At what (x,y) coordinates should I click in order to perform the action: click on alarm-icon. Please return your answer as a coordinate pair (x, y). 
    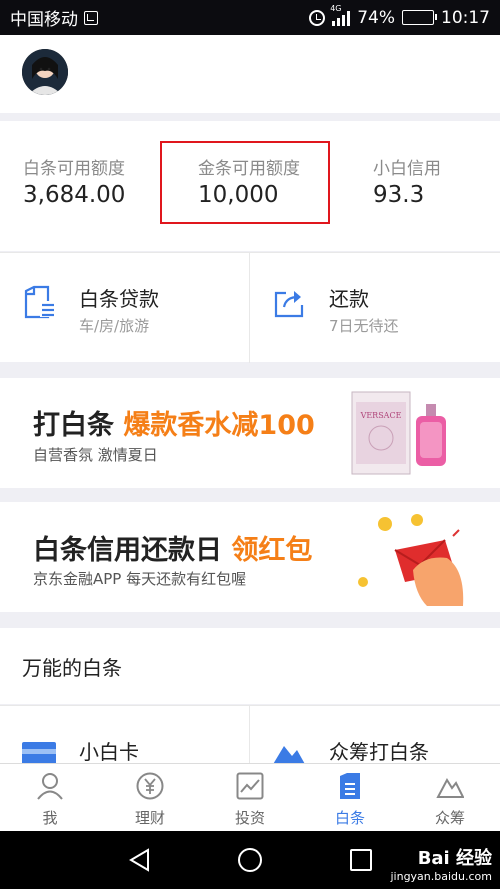
    Looking at the image, I should click on (317, 17).